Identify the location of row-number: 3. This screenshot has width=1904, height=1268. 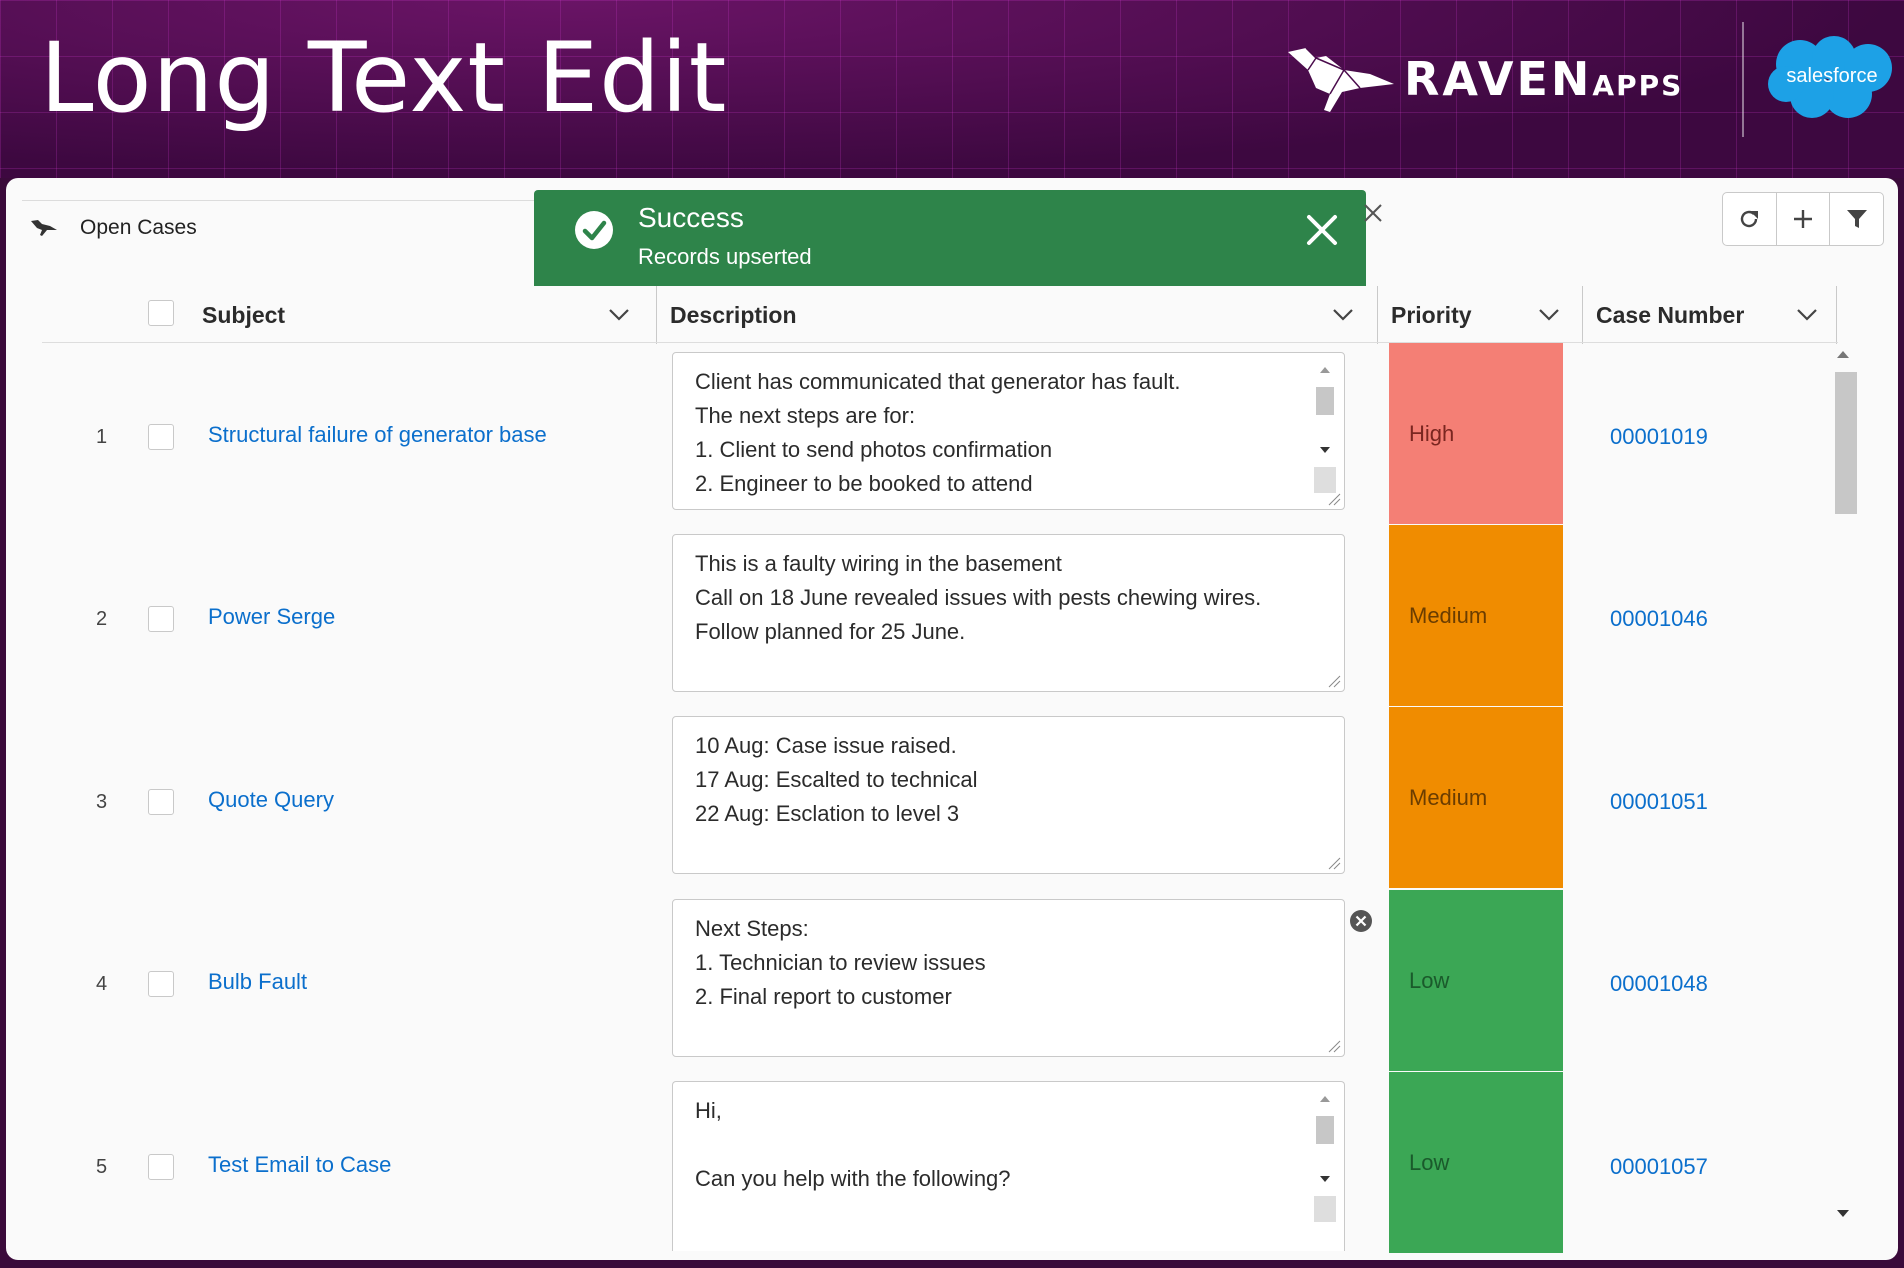
(102, 802).